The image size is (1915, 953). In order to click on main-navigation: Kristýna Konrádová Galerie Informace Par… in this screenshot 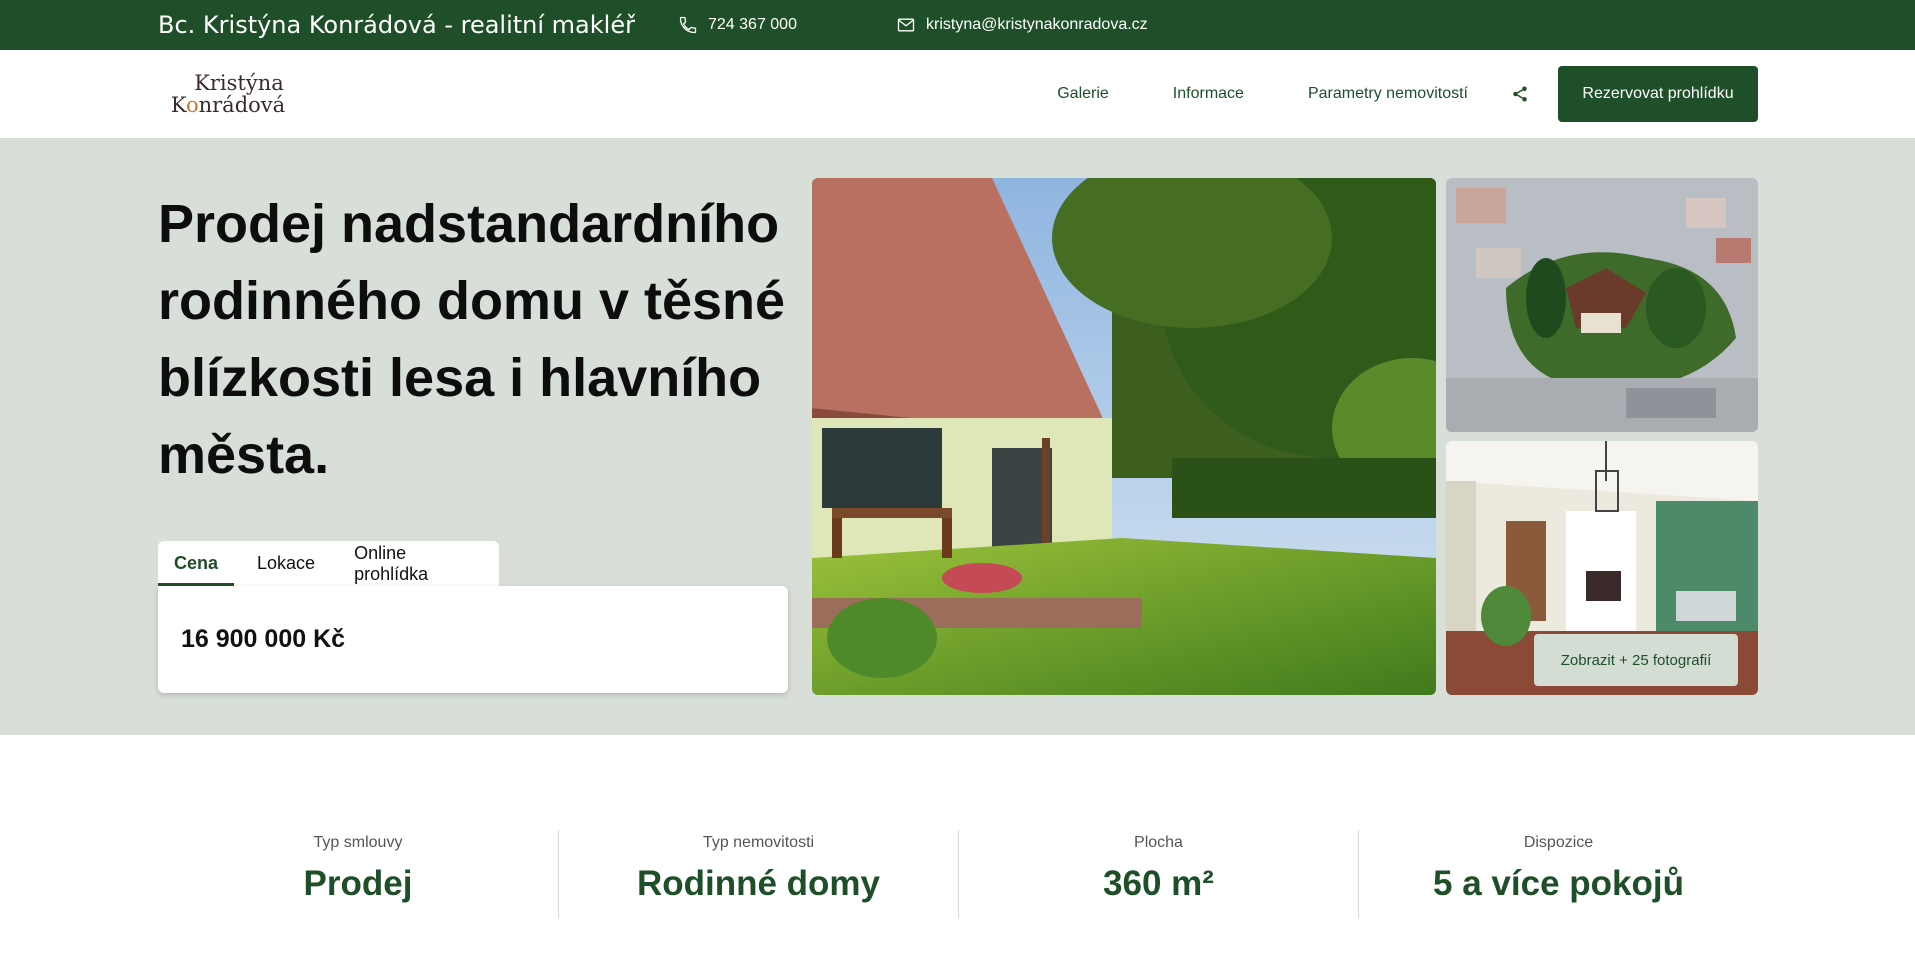, I will do `click(957, 94)`.